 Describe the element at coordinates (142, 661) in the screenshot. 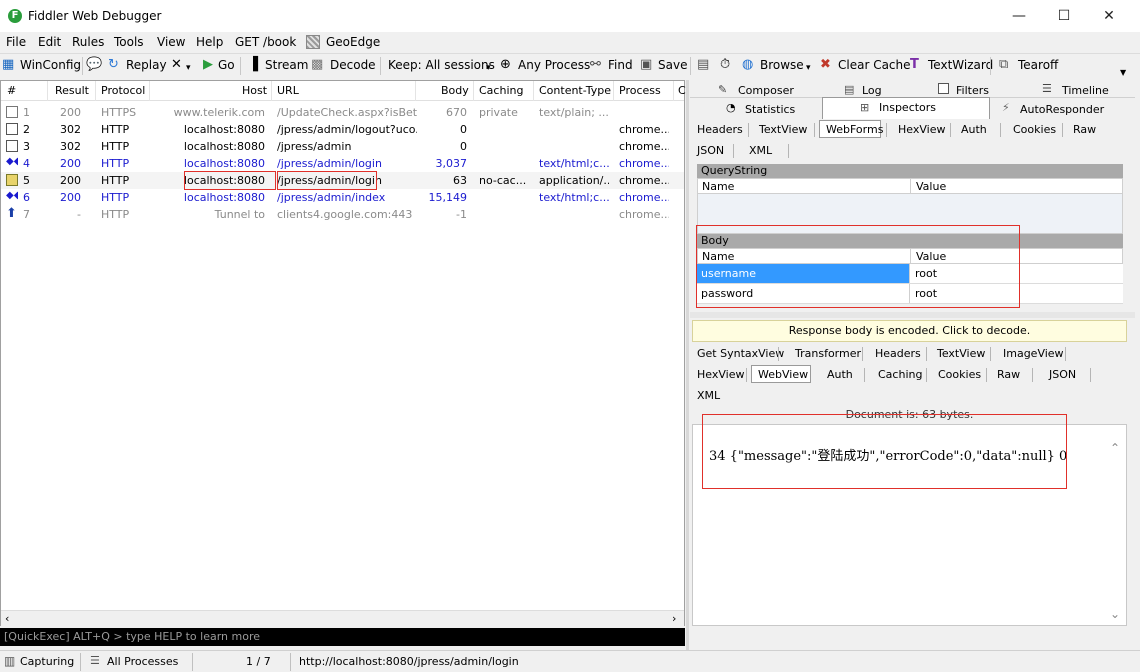

I see `process-filter: All Processes` at that location.